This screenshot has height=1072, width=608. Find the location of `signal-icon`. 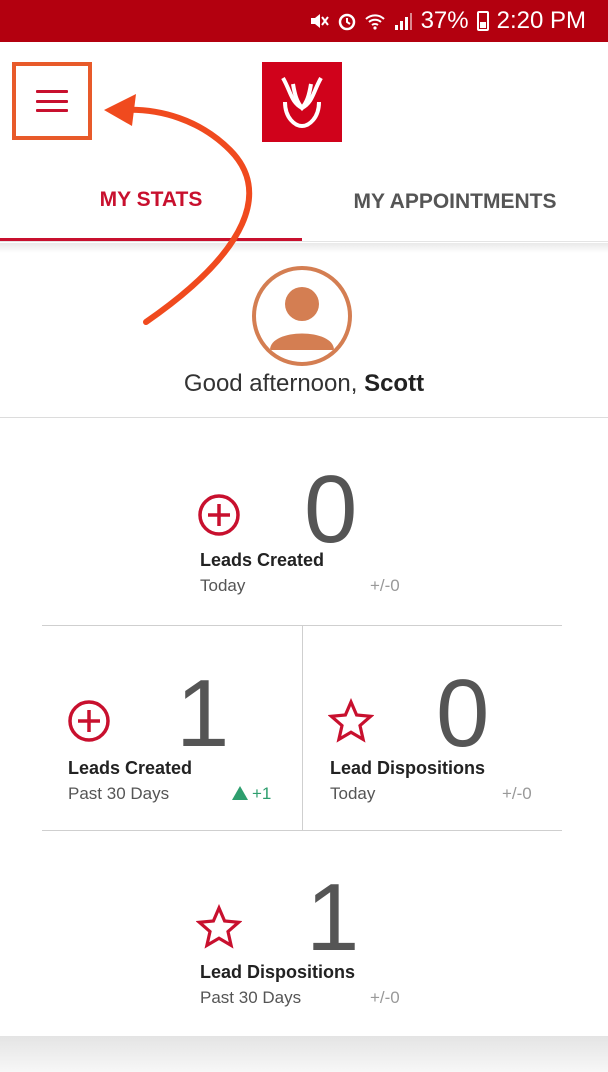

signal-icon is located at coordinates (403, 21).